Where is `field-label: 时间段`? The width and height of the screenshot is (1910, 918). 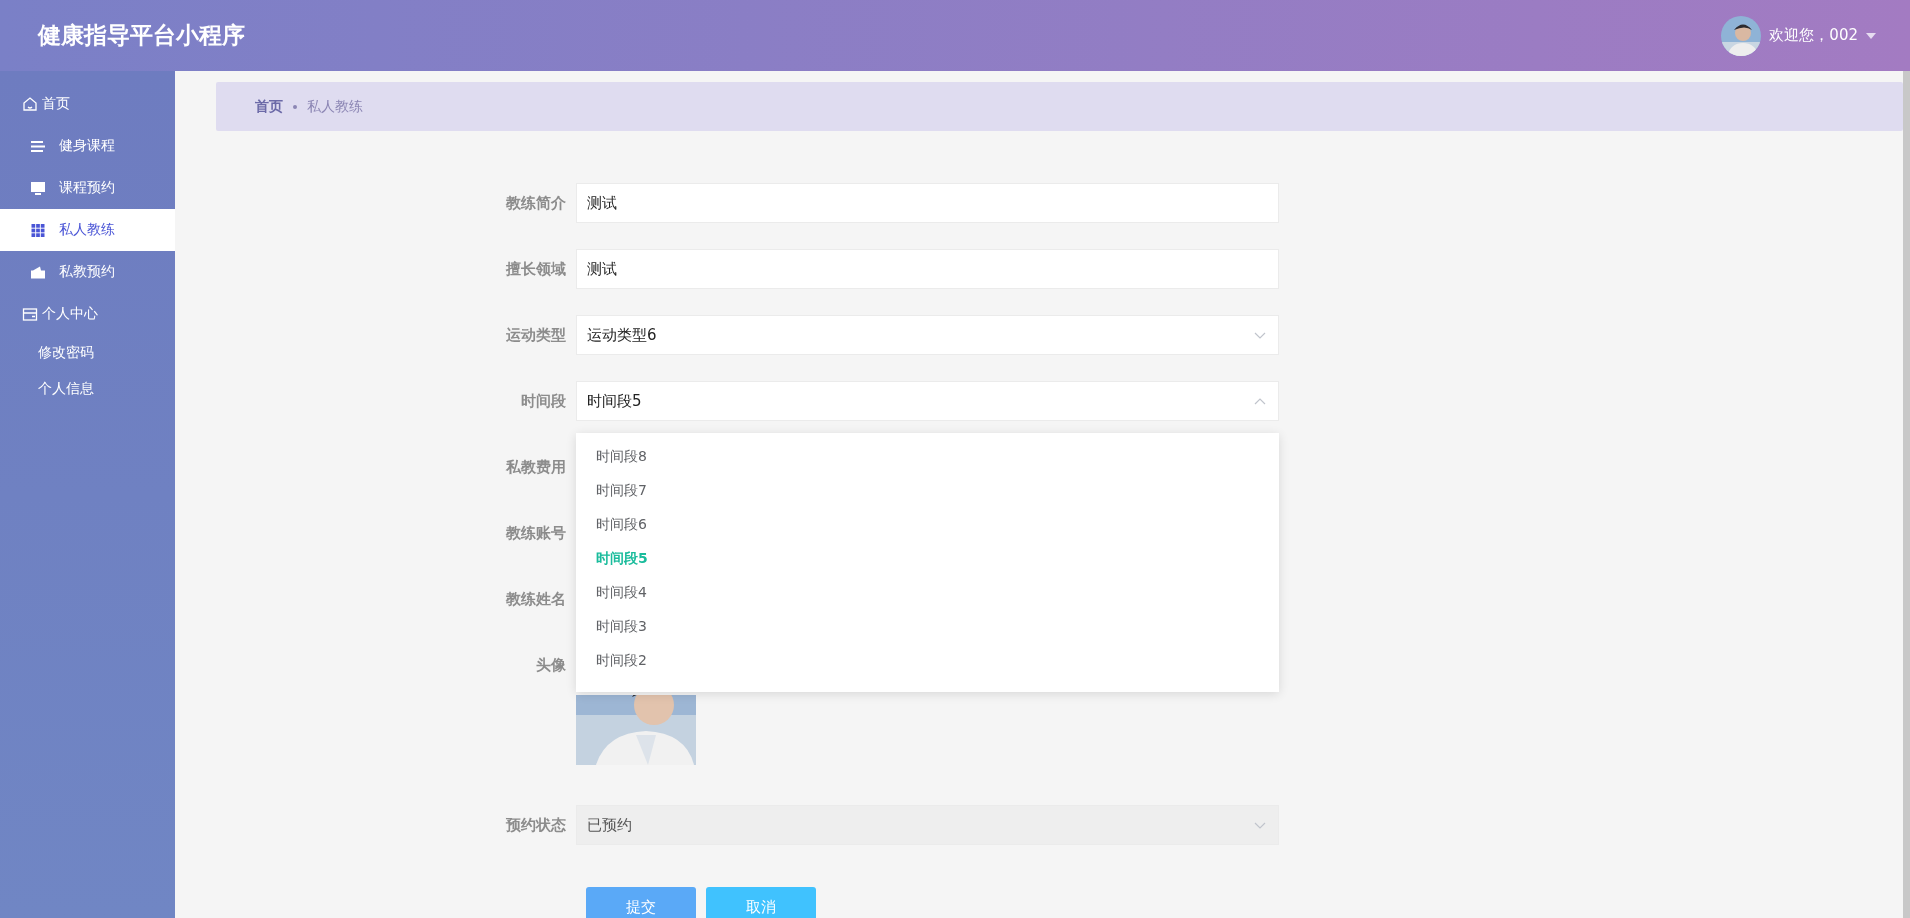 field-label: 时间段 is located at coordinates (543, 401).